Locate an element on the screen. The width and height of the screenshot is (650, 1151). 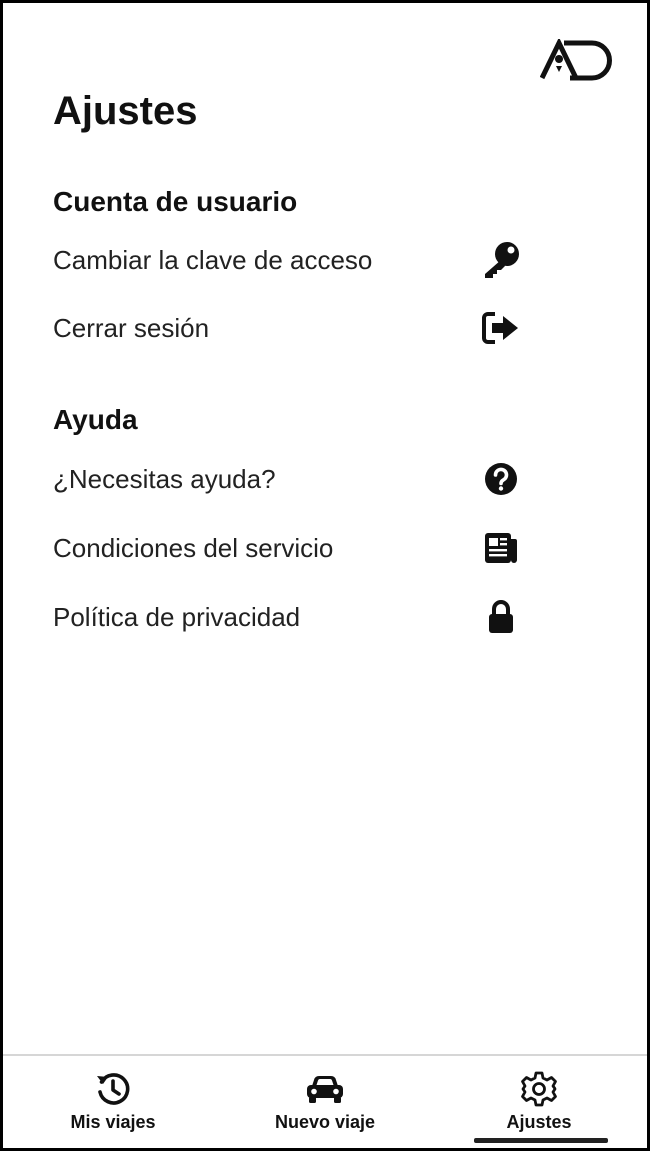
bottom-navigation: Mis viajes Nuevo viaje Ajustes is located at coordinates (325, 1101).